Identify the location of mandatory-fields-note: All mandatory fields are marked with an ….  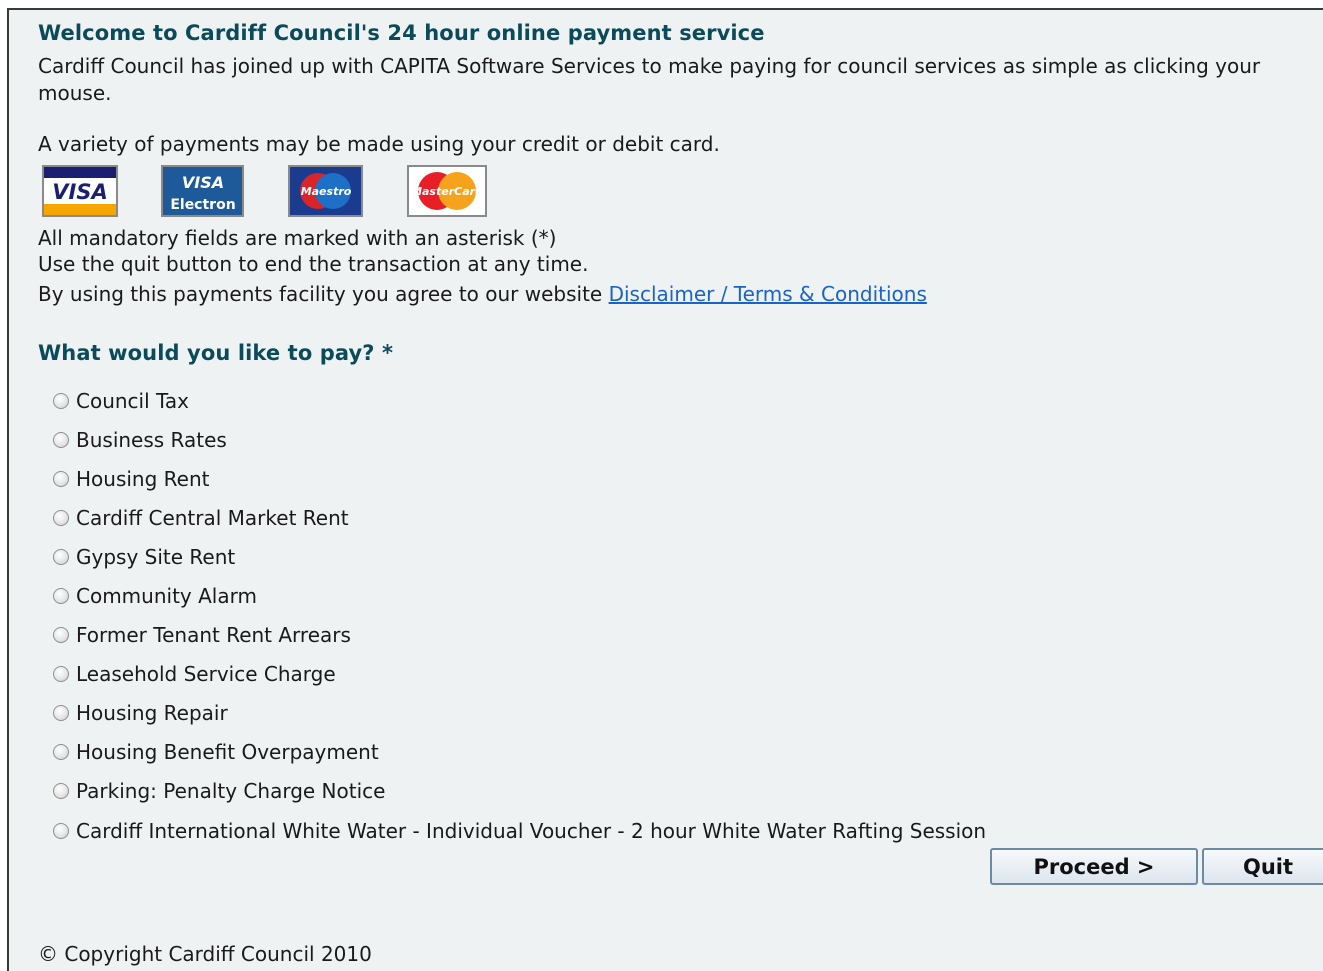
(297, 238).